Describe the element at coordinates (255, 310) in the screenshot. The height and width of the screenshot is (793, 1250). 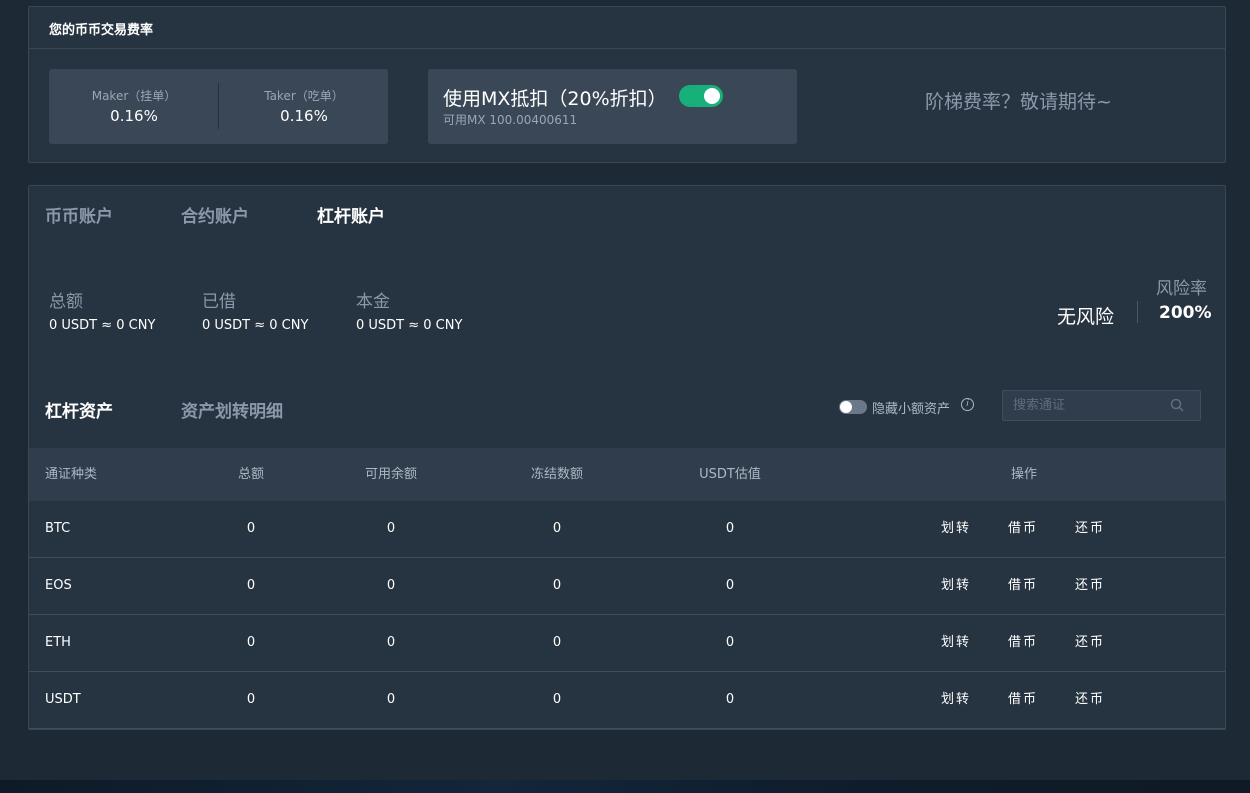
I see `summary-borrowed: 已借 0 USDT ≈ 0 CNY` at that location.